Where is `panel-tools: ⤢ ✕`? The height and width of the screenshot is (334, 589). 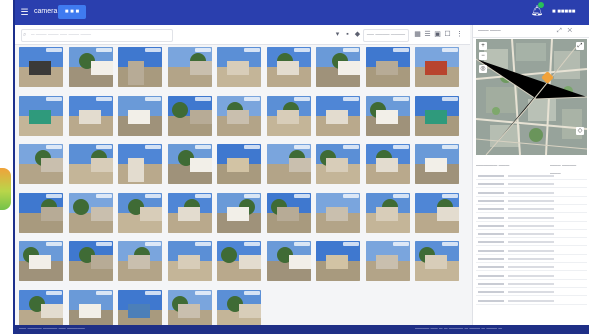 panel-tools: ⤢ ✕ is located at coordinates (565, 31).